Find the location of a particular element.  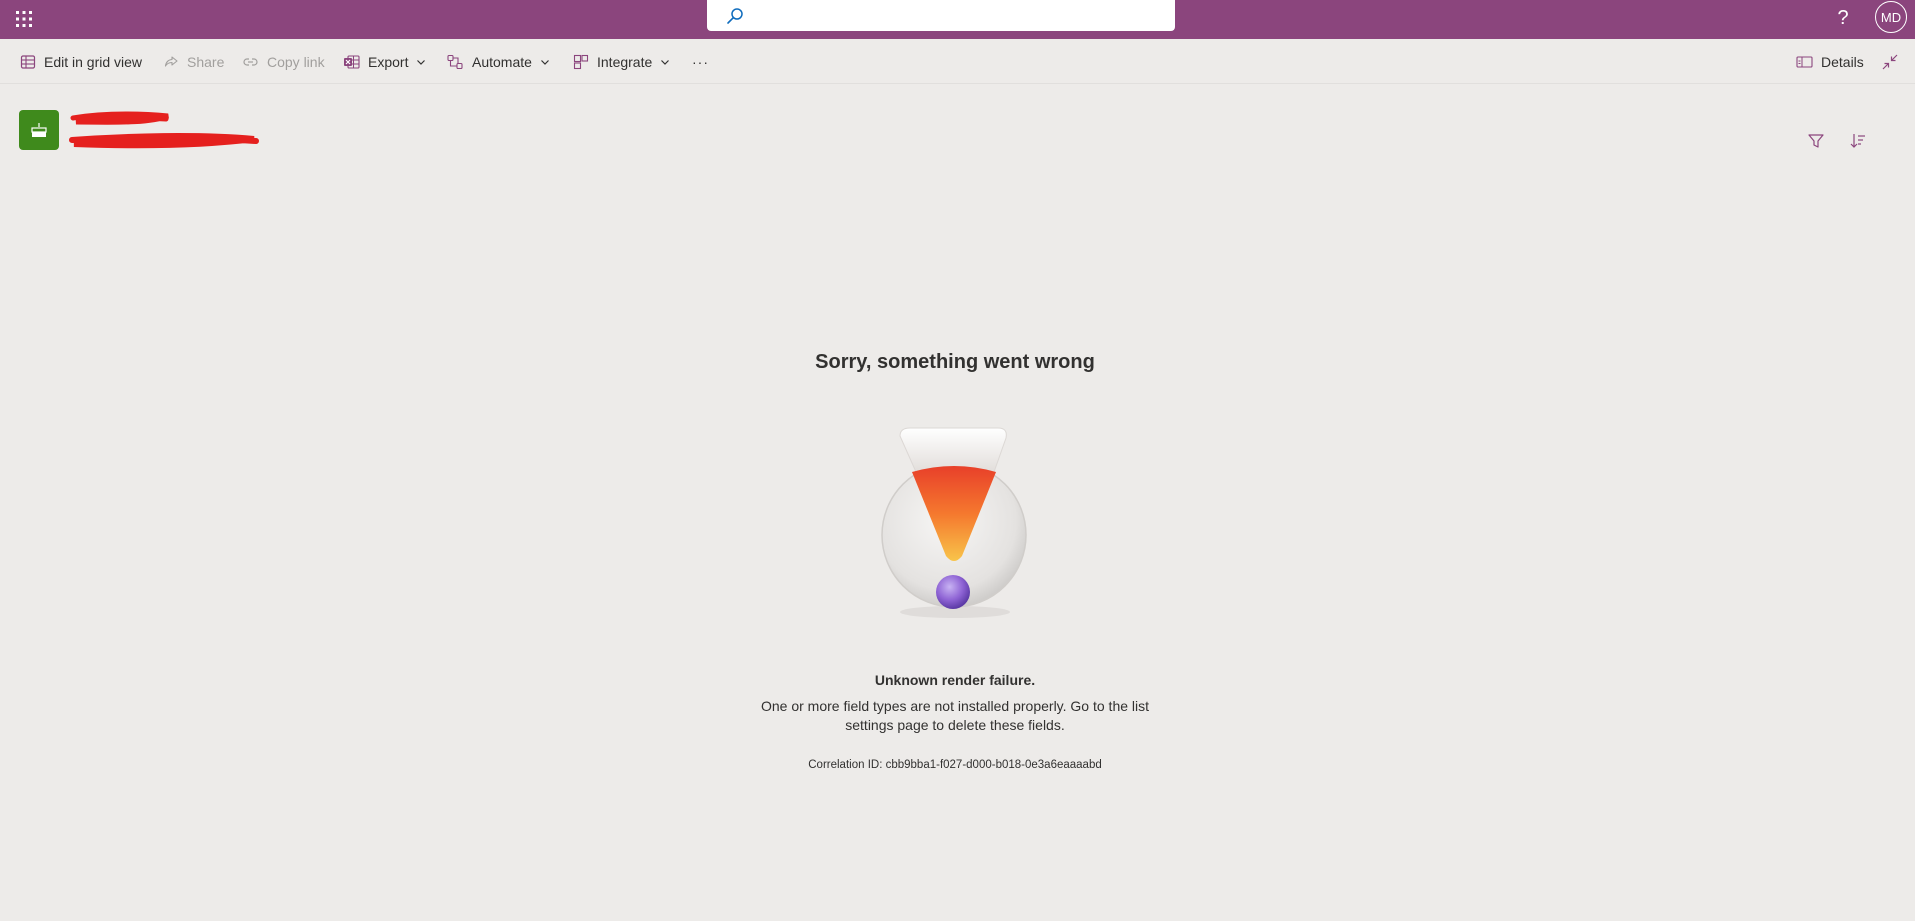

waffle-icon is located at coordinates (24, 19).